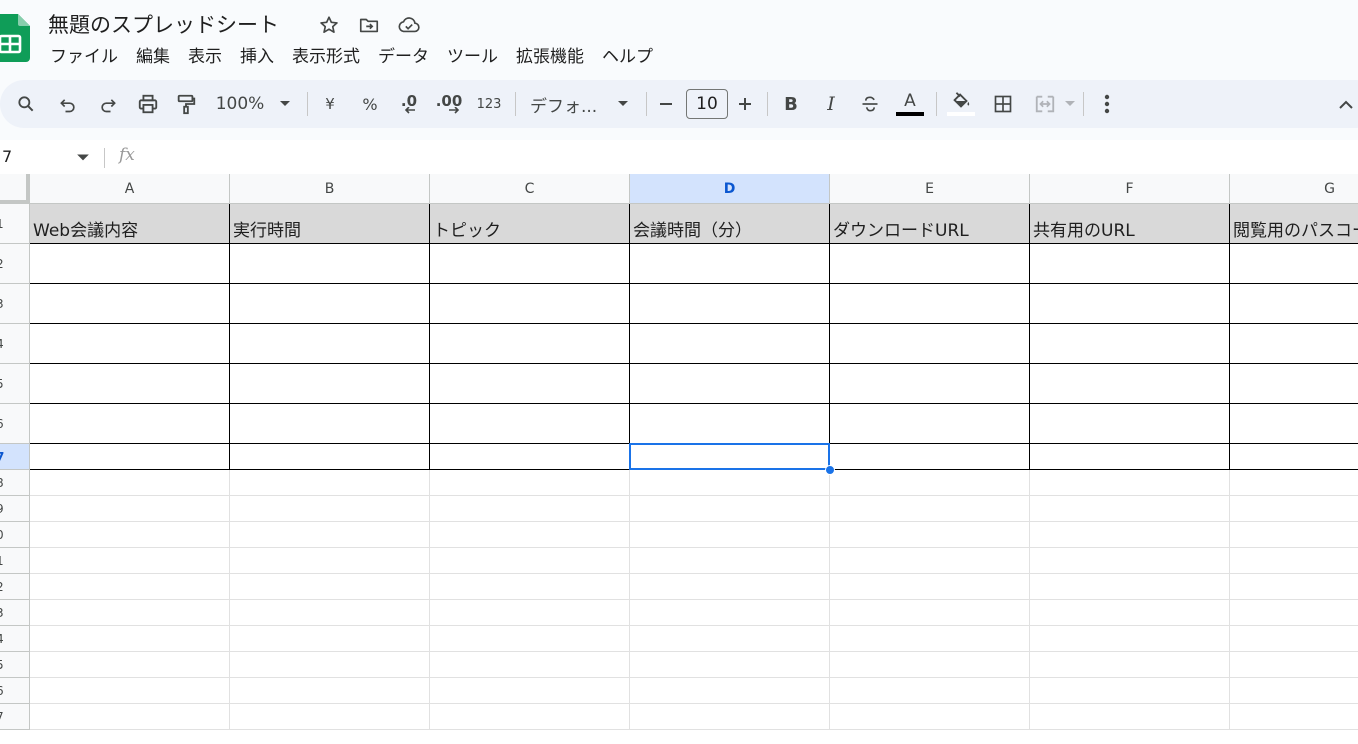 This screenshot has width=1358, height=744. I want to click on row-header: 9, so click(15, 509).